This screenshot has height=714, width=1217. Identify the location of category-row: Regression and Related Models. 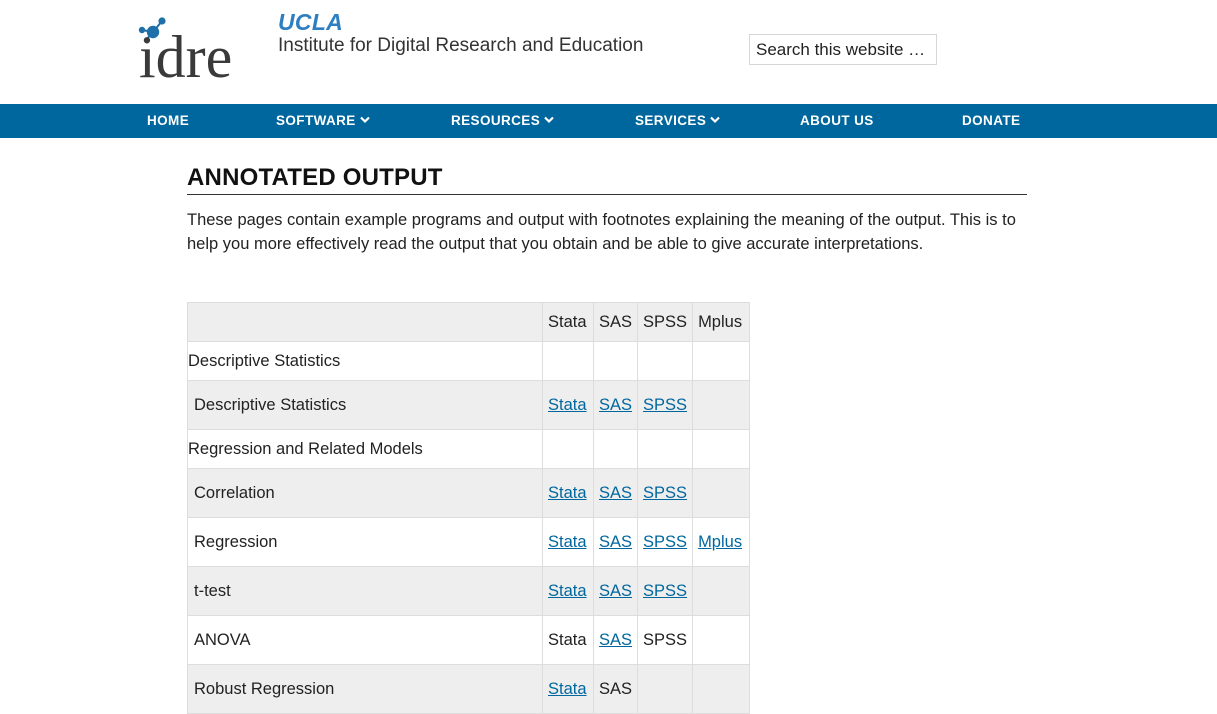
(469, 449).